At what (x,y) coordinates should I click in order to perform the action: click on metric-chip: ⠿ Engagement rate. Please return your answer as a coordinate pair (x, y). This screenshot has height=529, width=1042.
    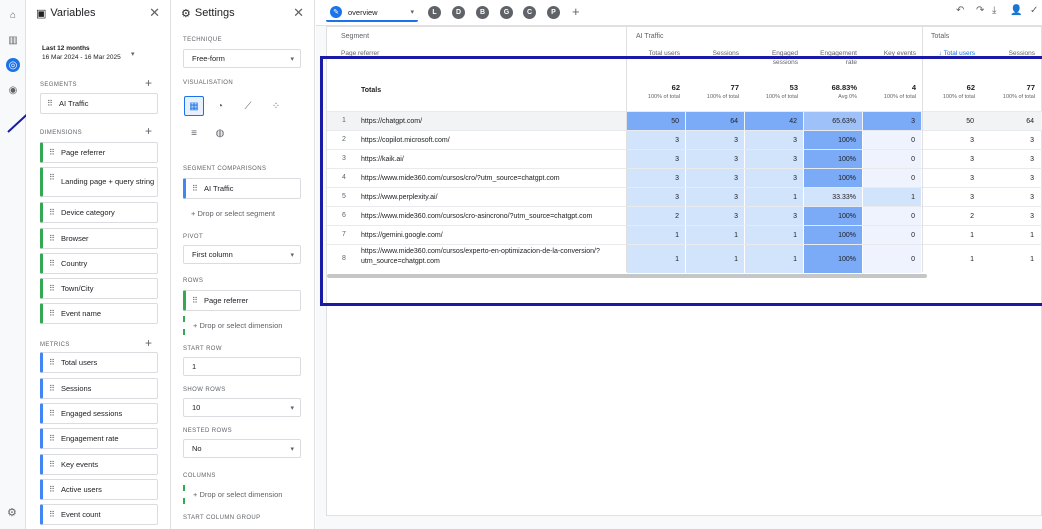
    Looking at the image, I should click on (99, 438).